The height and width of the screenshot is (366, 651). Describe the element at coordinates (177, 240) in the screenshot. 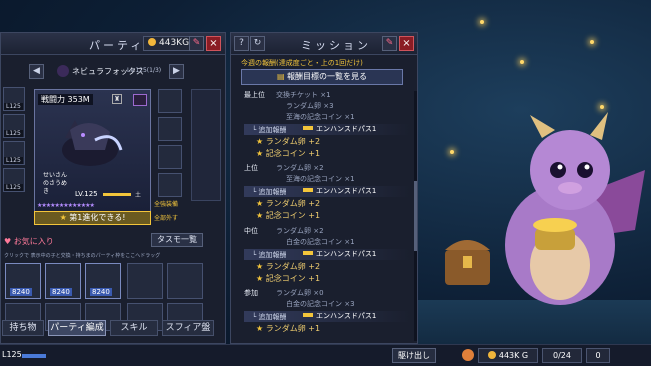

I see `tasmo-list-button: タスモ一覧` at that location.